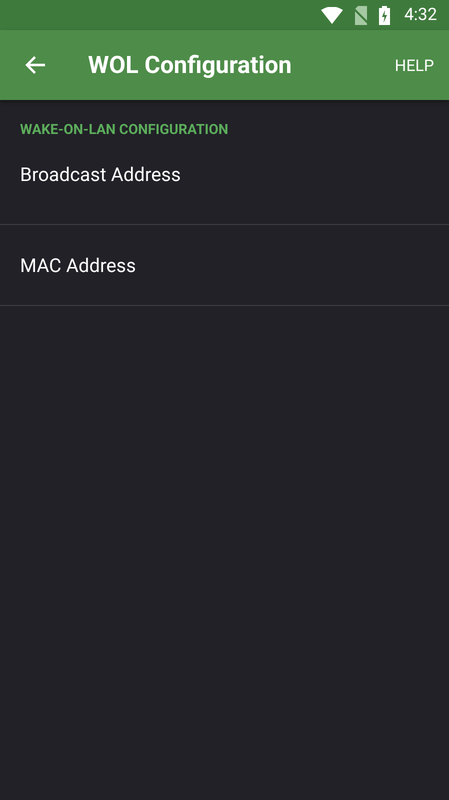  Describe the element at coordinates (361, 15) in the screenshot. I see `no-sim-icon` at that location.